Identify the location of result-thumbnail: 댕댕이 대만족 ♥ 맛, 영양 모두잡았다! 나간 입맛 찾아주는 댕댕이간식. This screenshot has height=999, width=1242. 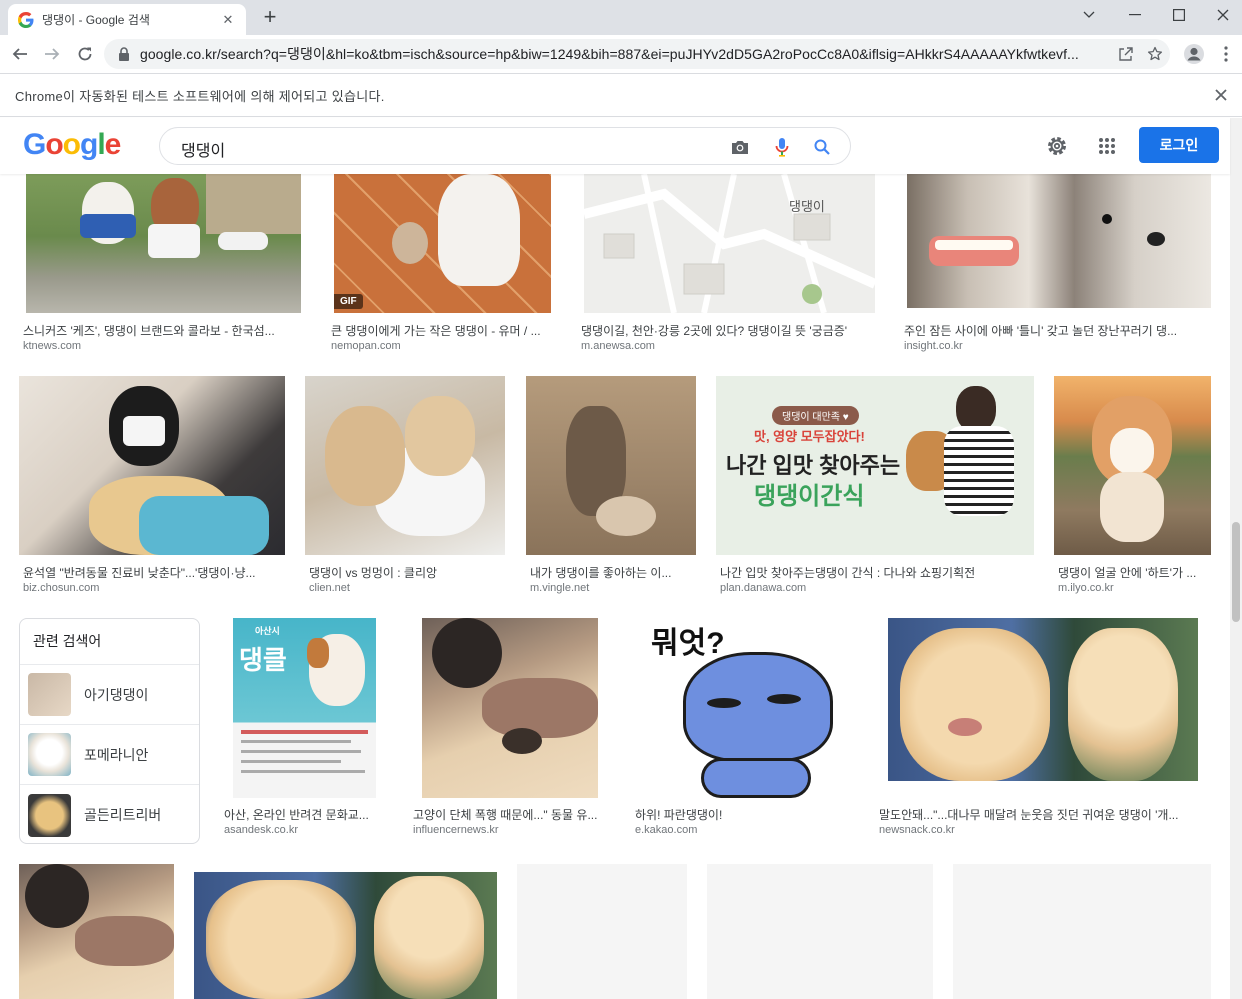
(875, 465).